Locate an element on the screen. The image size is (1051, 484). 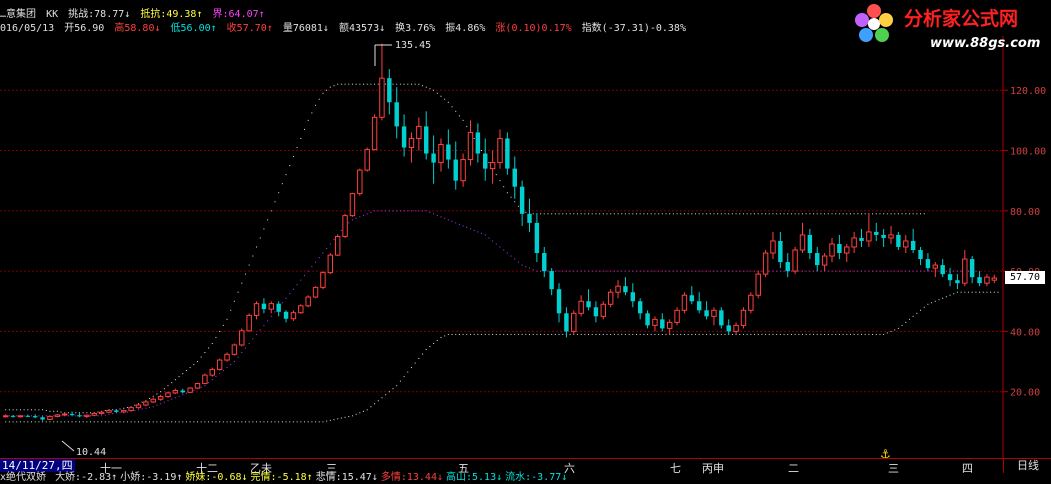
time-axis: 14/11/27,四 十一 十二 乙未 三 五 六 七 丙申 二 三 四 日线 is located at coordinates (525, 466).